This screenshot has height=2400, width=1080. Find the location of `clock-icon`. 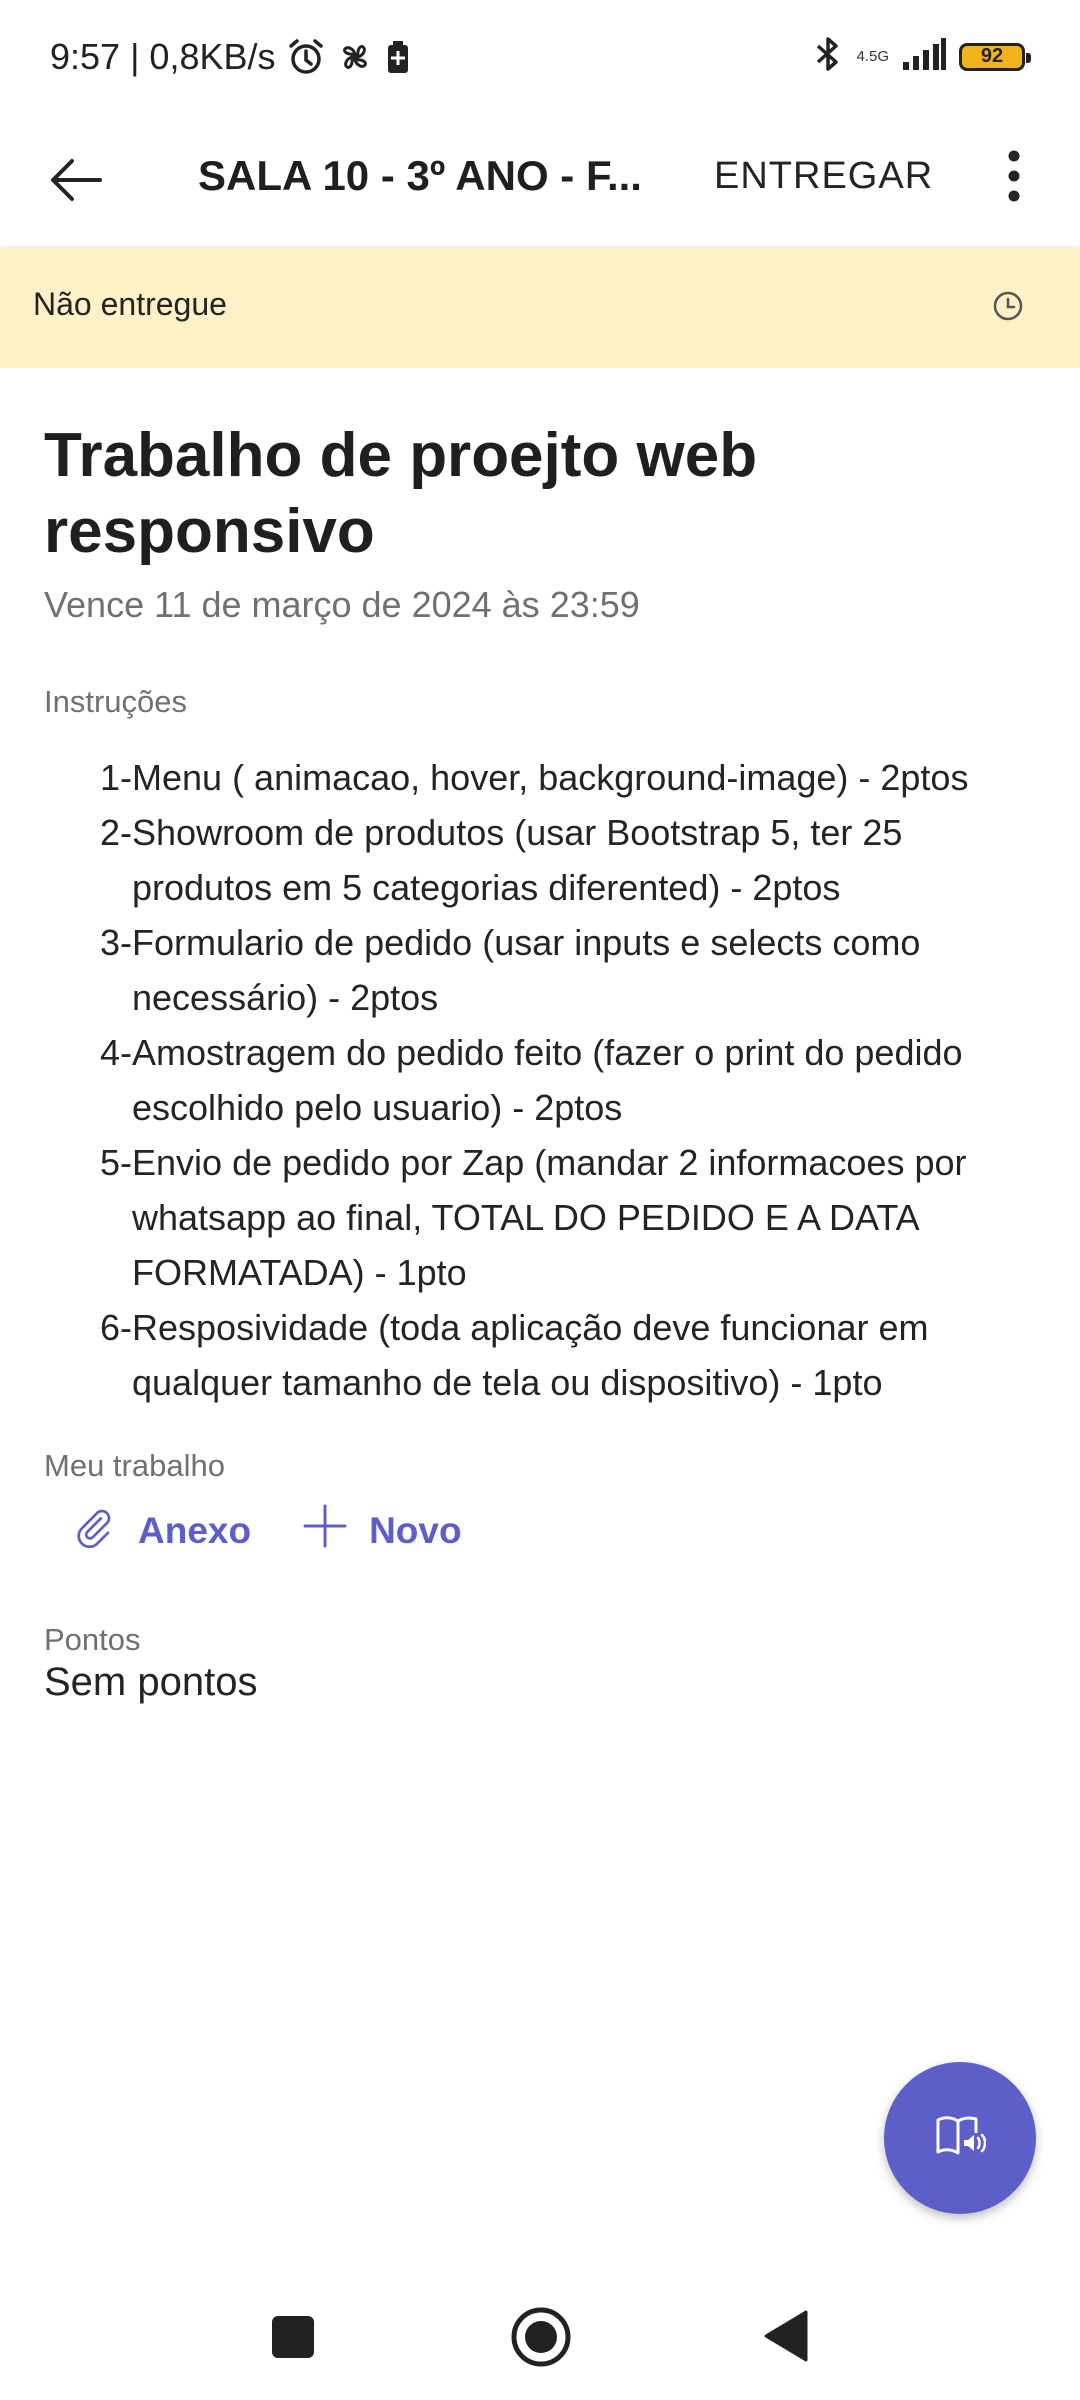

clock-icon is located at coordinates (1008, 308).